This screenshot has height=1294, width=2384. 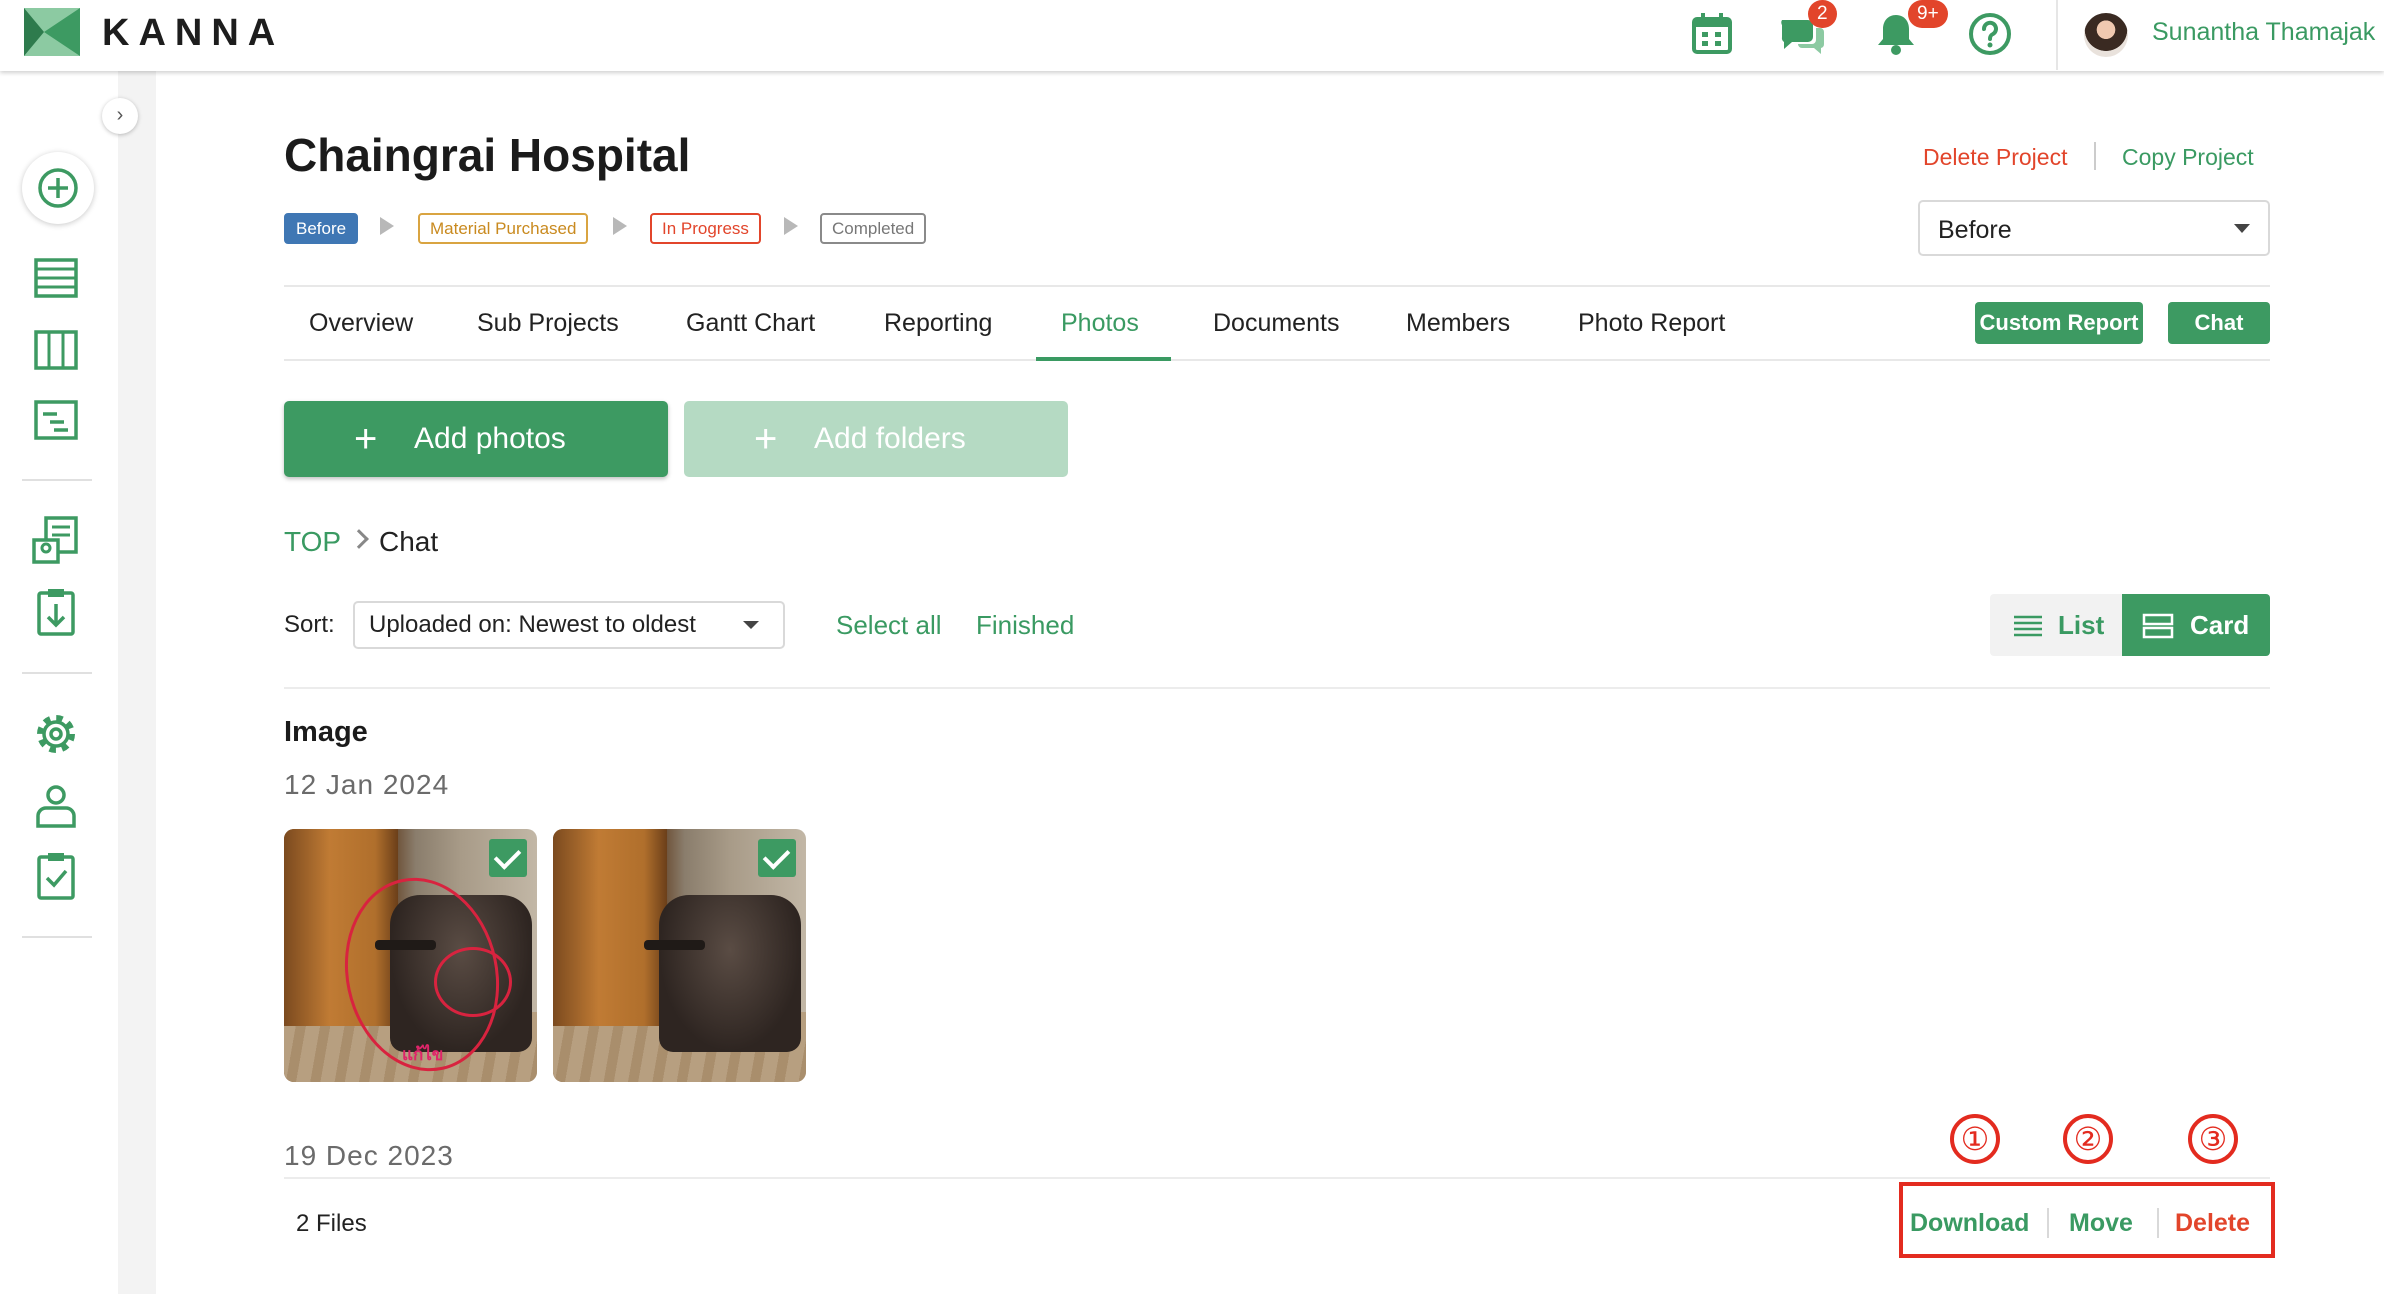 What do you see at coordinates (1969, 1223) in the screenshot?
I see `download-button: Download` at bounding box center [1969, 1223].